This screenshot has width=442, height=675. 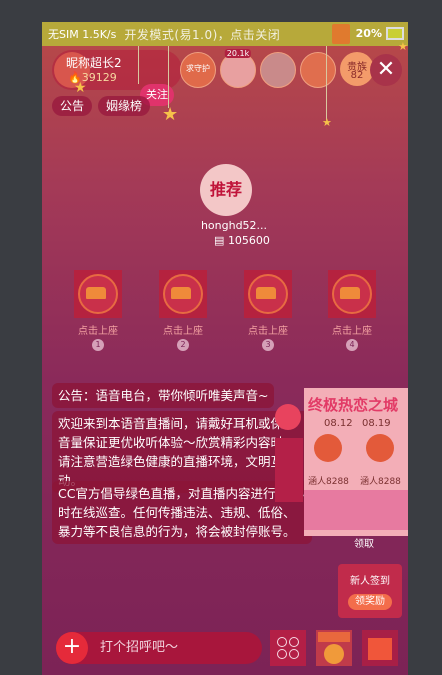 I want to click on host-value: ▤ 105600, so click(x=242, y=240).